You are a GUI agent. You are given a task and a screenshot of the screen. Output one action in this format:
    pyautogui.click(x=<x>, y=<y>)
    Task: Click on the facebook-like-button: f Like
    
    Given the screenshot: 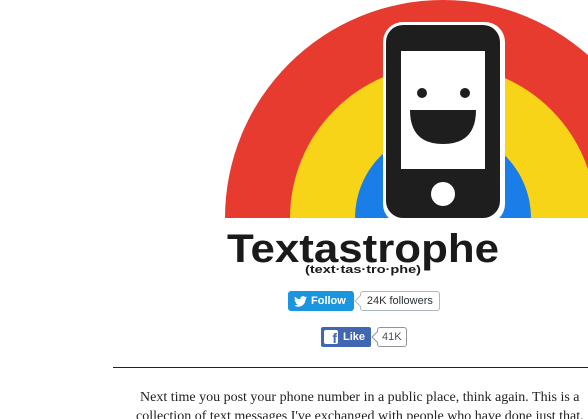 What is the action you would take?
    pyautogui.click(x=346, y=337)
    